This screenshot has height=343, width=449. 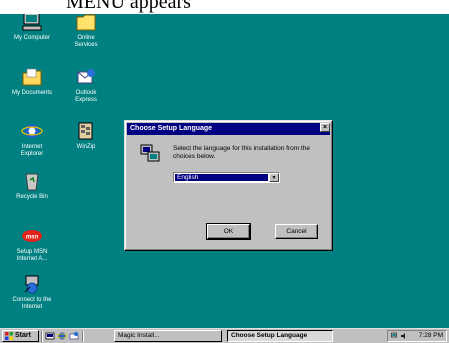 What do you see at coordinates (31, 38) in the screenshot?
I see `icon-label: My Computer` at bounding box center [31, 38].